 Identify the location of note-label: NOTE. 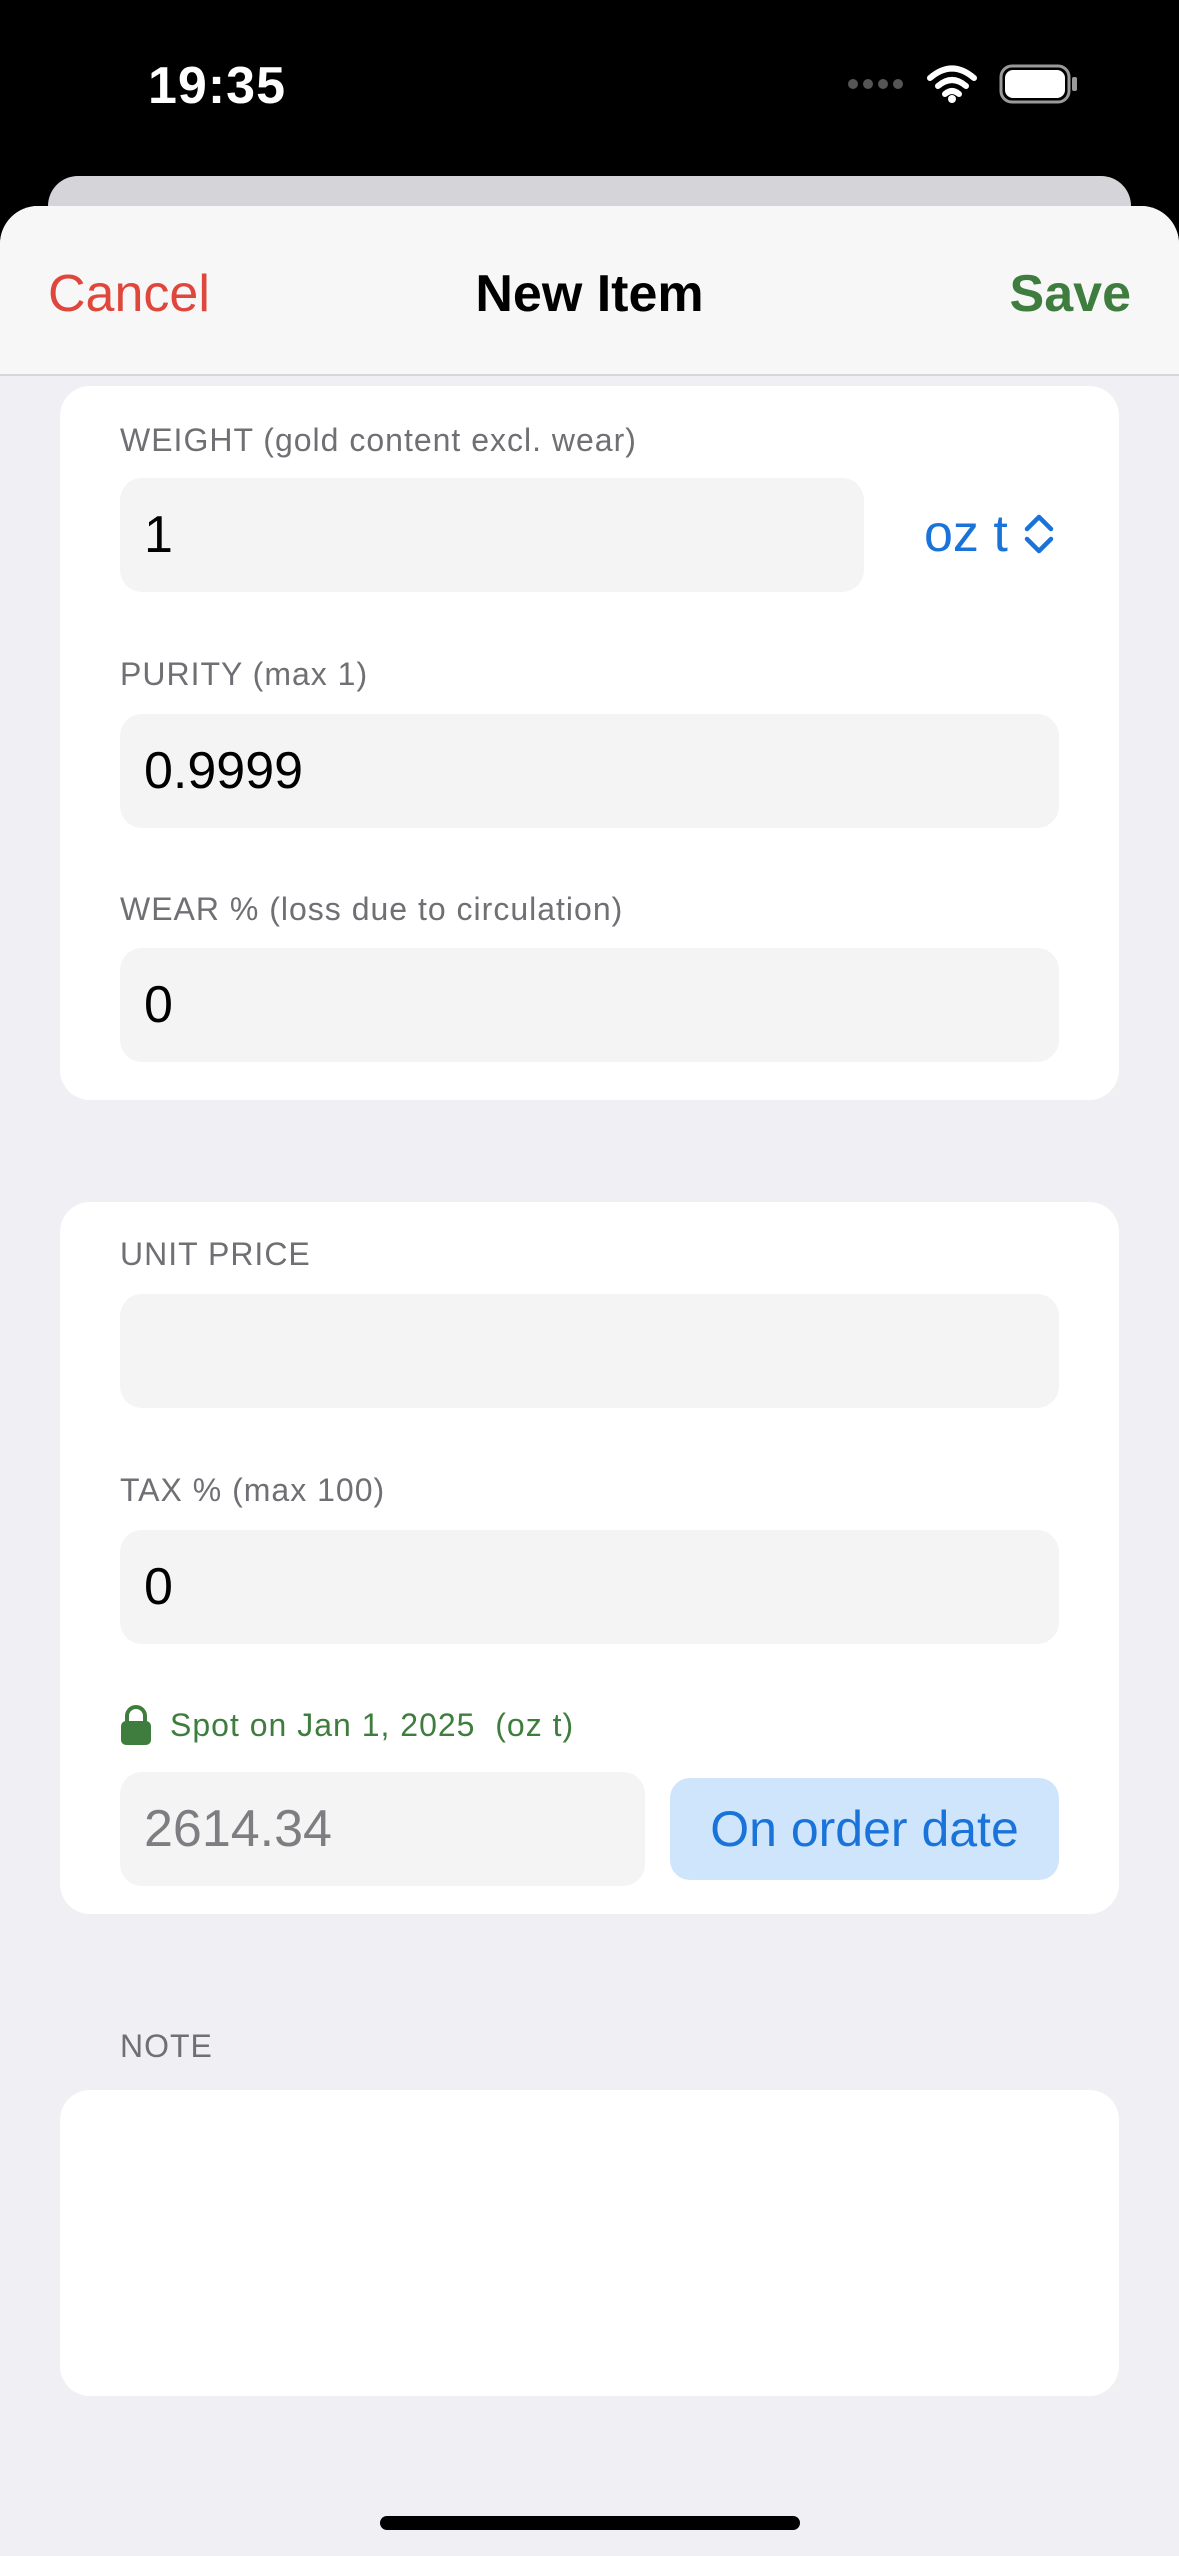
(166, 2046).